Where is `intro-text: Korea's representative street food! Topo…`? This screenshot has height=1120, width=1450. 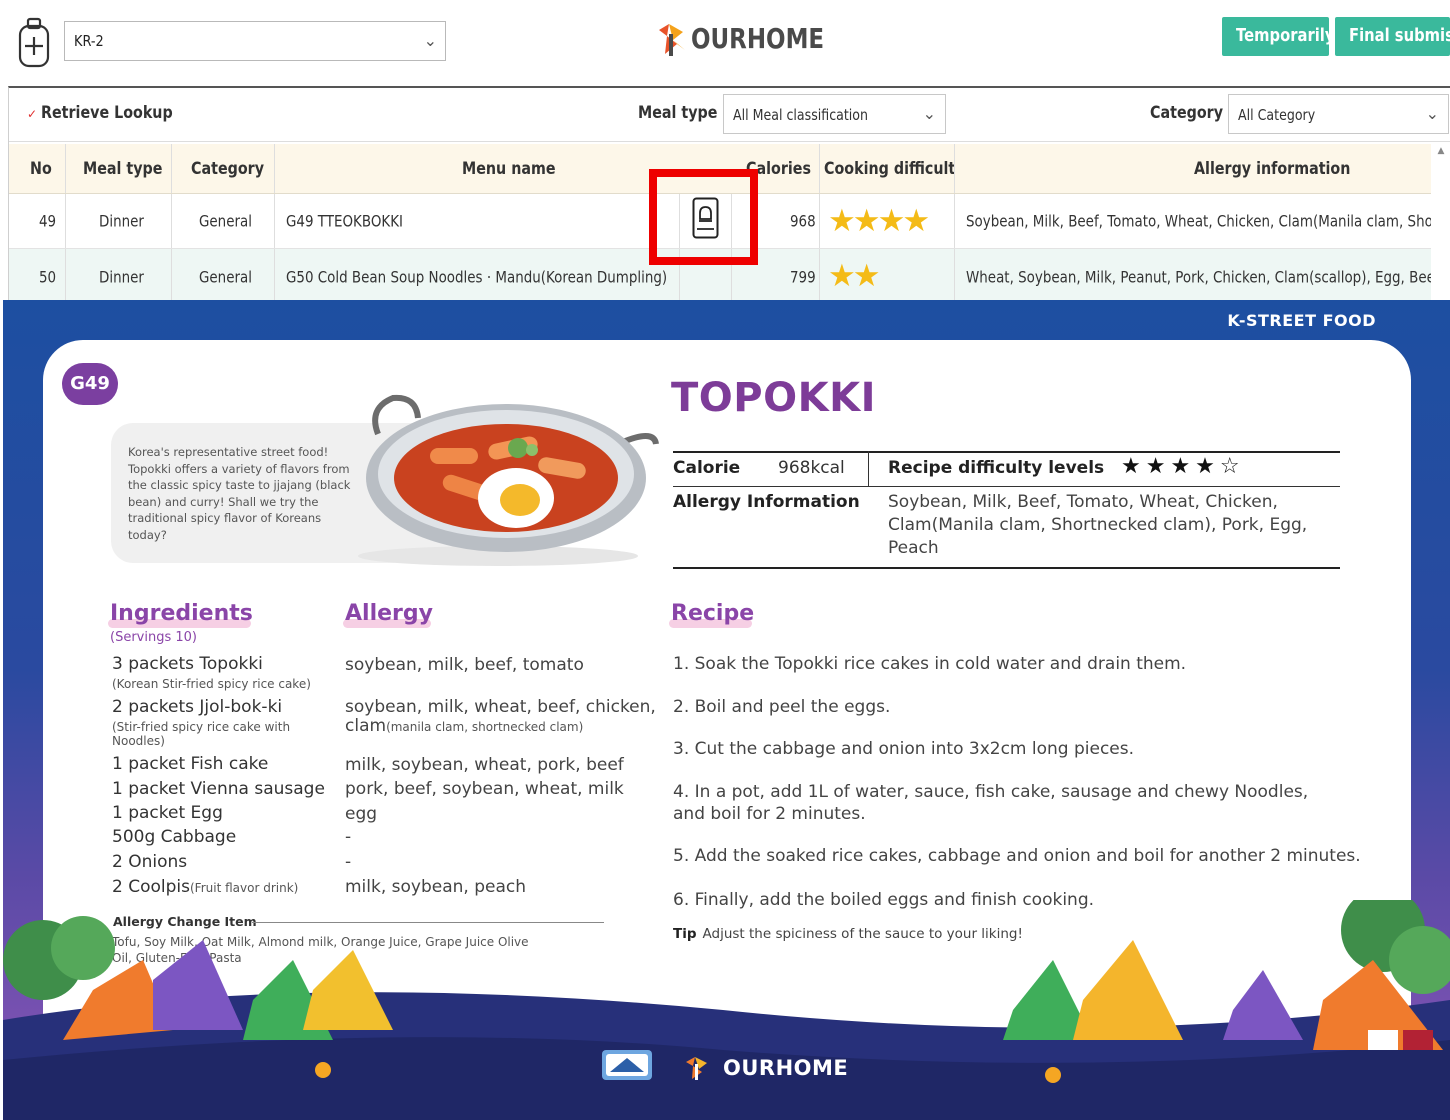
intro-text: Korea's representative street food! Topo… is located at coordinates (239, 493).